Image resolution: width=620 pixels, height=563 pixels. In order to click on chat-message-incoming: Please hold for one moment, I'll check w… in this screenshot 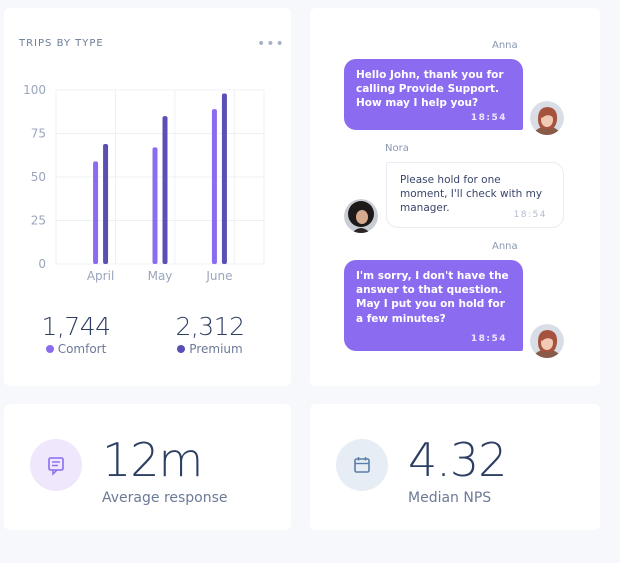, I will do `click(475, 195)`.